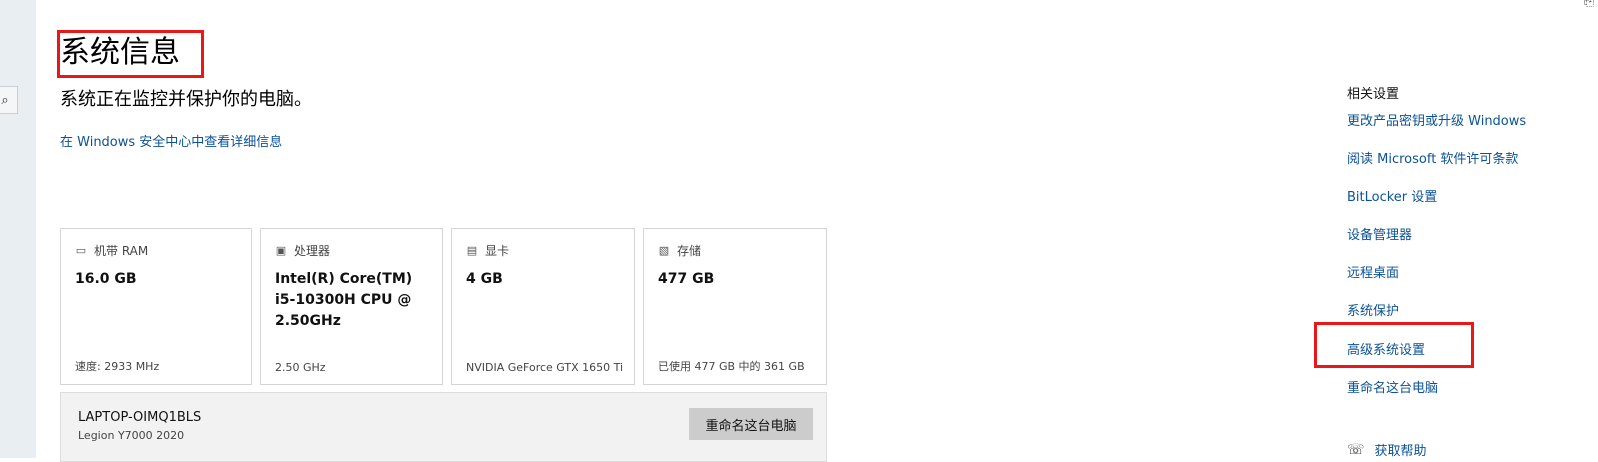 Image resolution: width=1598 pixels, height=462 pixels. What do you see at coordinates (1436, 119) in the screenshot?
I see `change-product-key-link: 更改产品密钥或升级 Windows` at bounding box center [1436, 119].